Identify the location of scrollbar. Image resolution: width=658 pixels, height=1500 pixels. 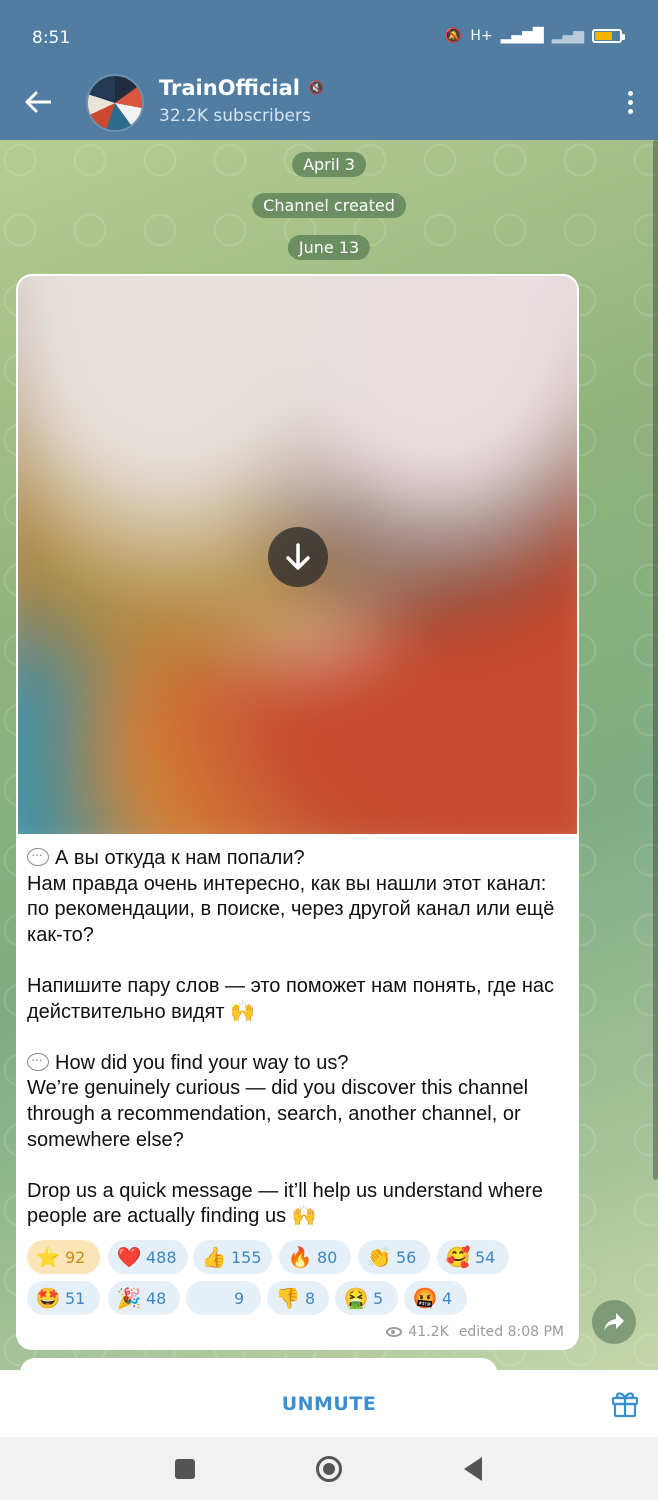
(655, 660).